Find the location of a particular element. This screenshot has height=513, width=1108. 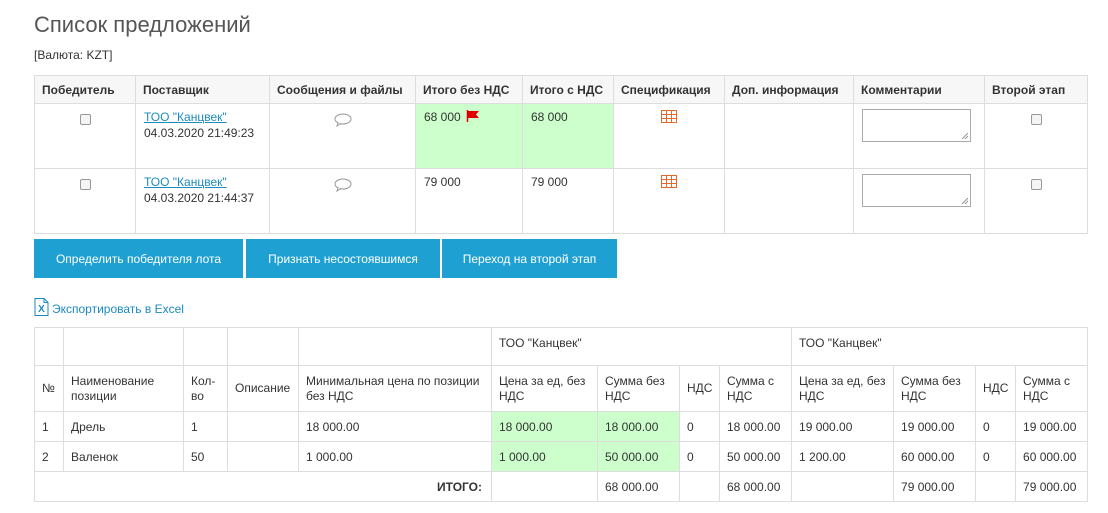

supplier-cell: ТОО "Канцвек" 04.03.2020 21:44:37 is located at coordinates (202, 201).